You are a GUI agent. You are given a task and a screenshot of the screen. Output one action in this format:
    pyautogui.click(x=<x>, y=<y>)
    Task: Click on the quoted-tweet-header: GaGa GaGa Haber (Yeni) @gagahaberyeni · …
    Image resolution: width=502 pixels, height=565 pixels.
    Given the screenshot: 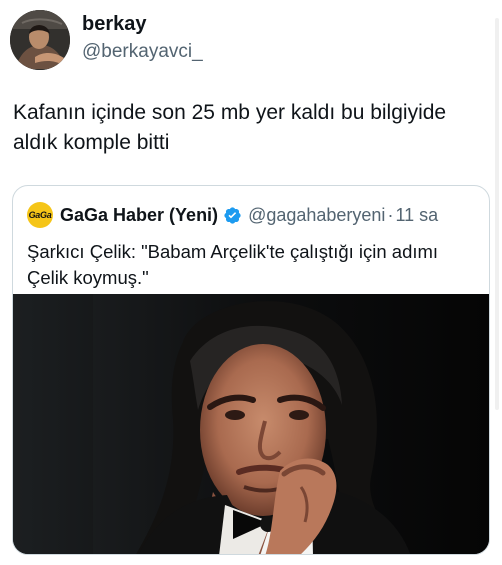 What is the action you would take?
    pyautogui.click(x=251, y=207)
    